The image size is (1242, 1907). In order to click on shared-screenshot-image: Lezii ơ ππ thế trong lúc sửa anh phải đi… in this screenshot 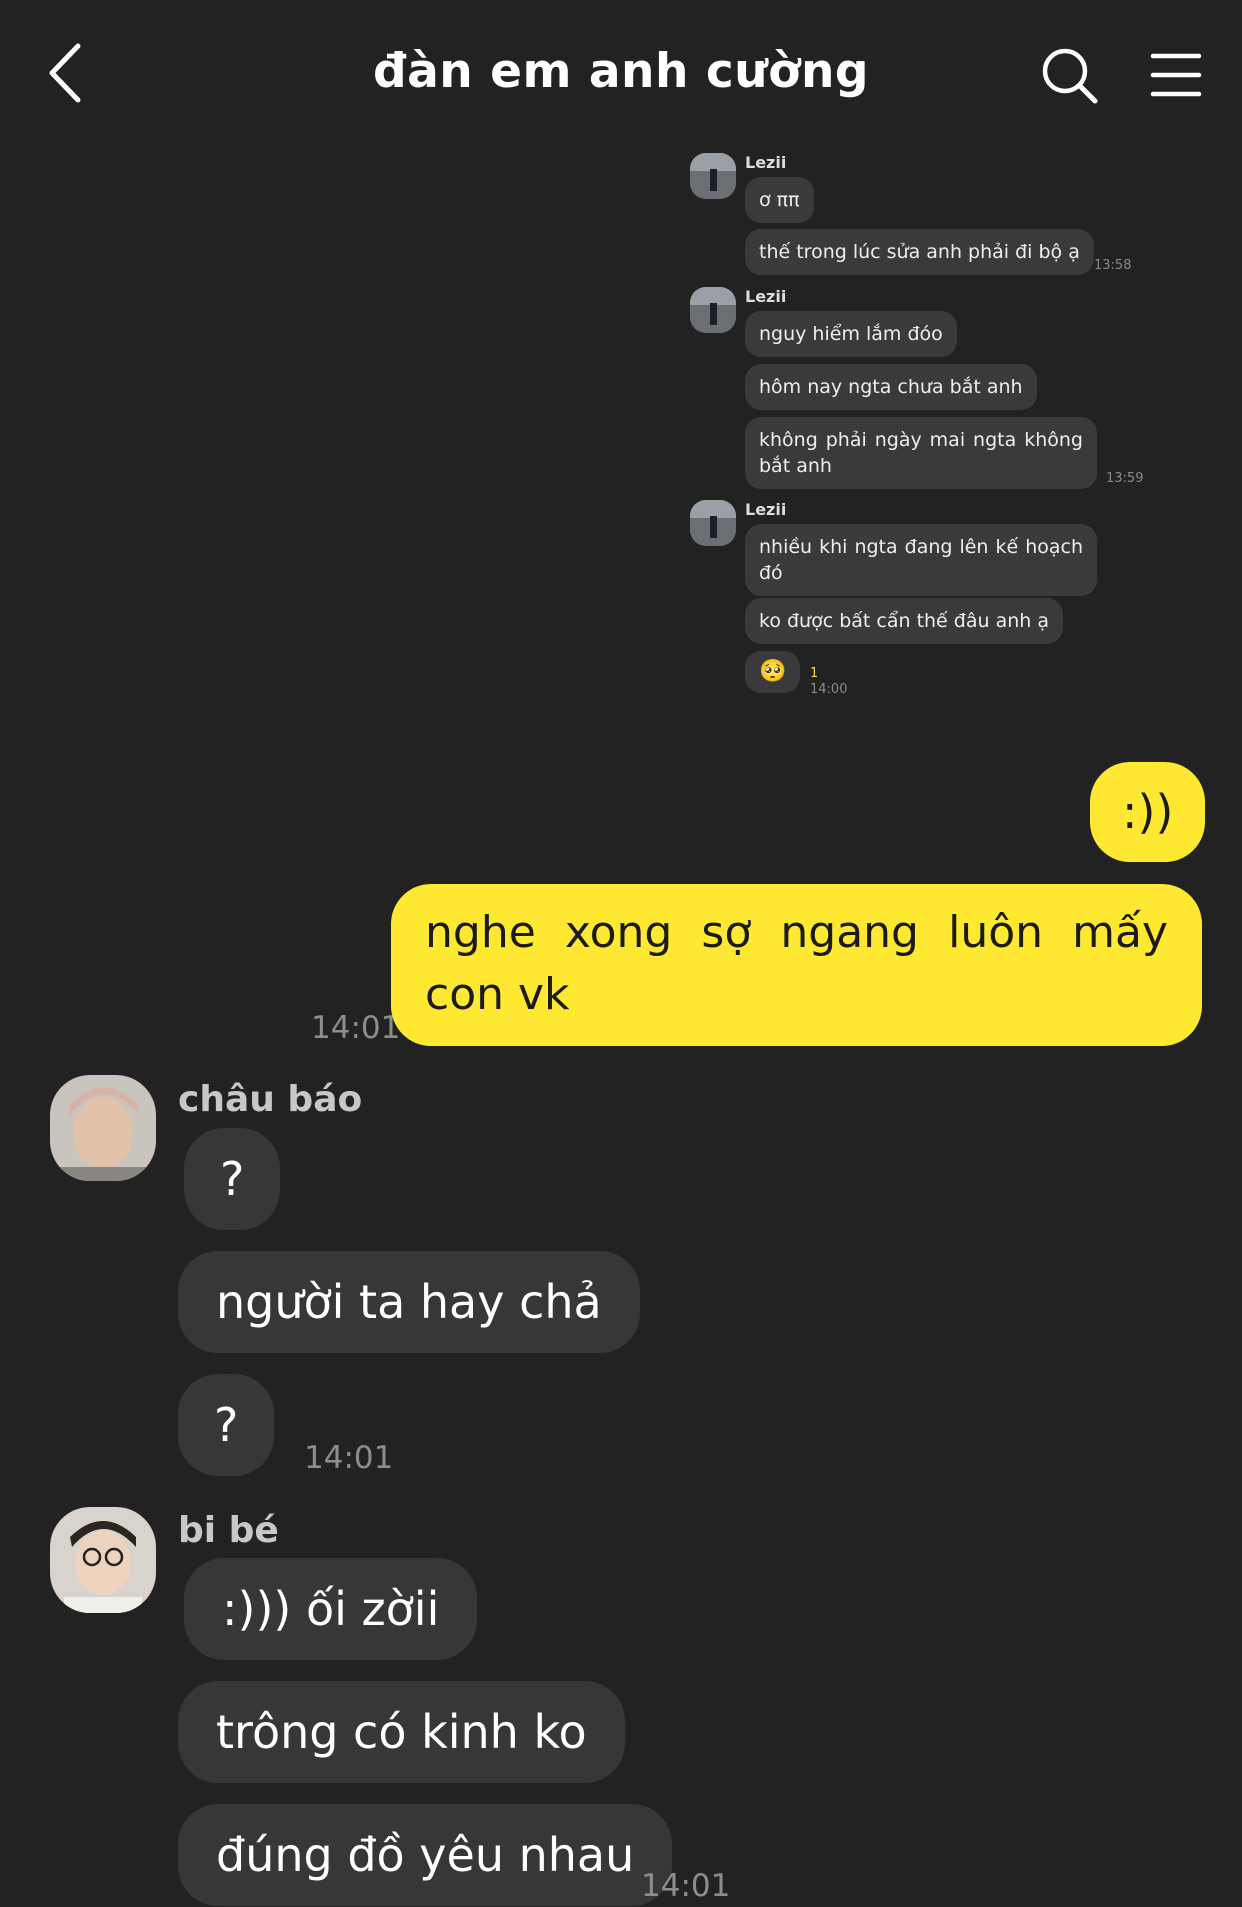, I will do `click(920, 428)`.